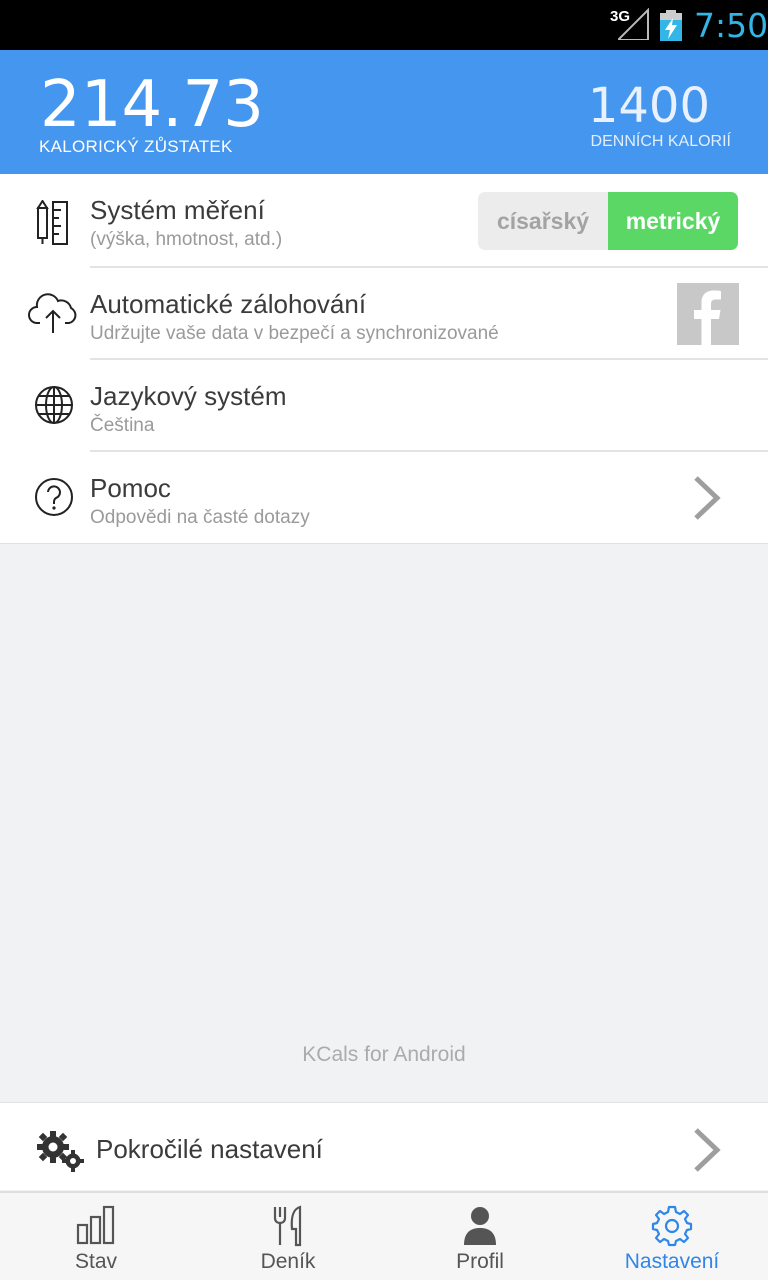 Image resolution: width=768 pixels, height=1280 pixels. I want to click on facebook-button, so click(708, 314).